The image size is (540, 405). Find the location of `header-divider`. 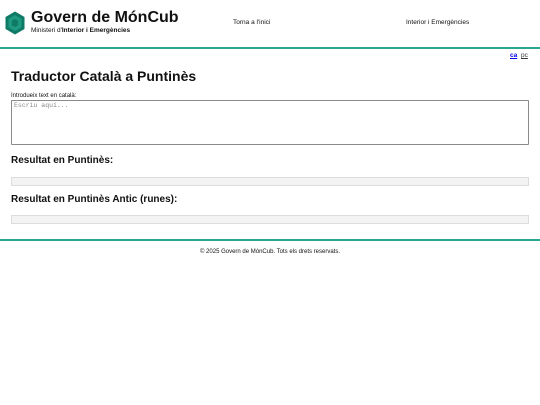

header-divider is located at coordinates (270, 48).